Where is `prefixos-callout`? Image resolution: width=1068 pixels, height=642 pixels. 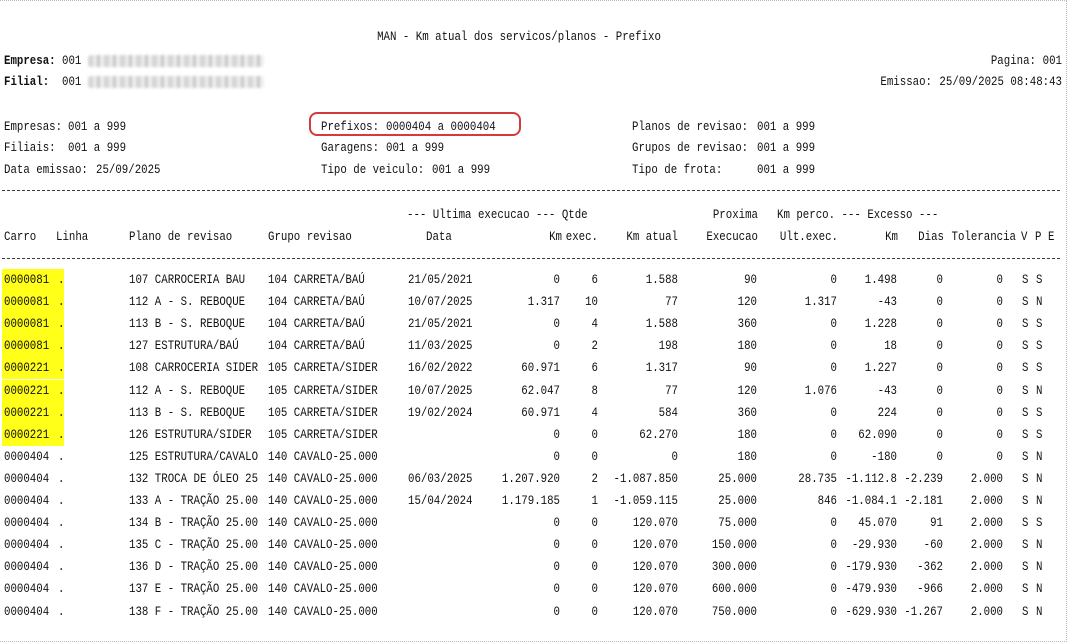 prefixos-callout is located at coordinates (415, 124).